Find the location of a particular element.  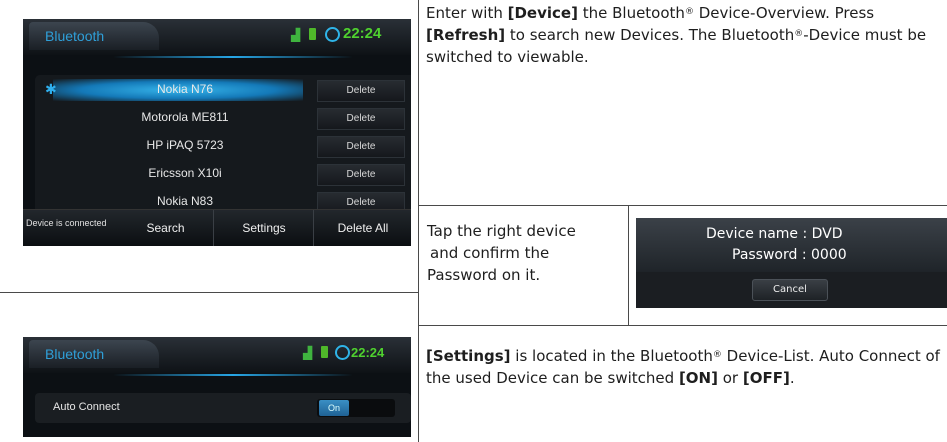

device-name: Motorola ME811 is located at coordinates (185, 117).